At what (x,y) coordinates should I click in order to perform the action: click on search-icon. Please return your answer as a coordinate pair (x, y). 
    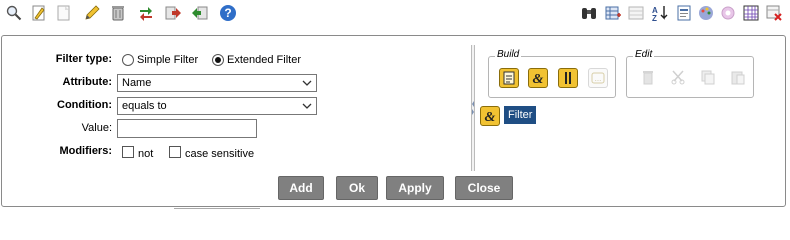
    Looking at the image, I should click on (14, 13).